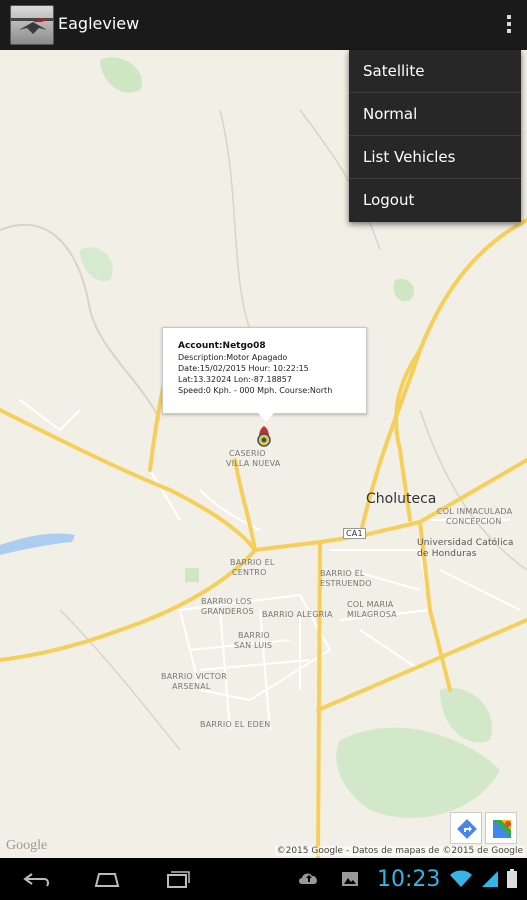  I want to click on menu-item-satellite: Satellite, so click(435, 71).